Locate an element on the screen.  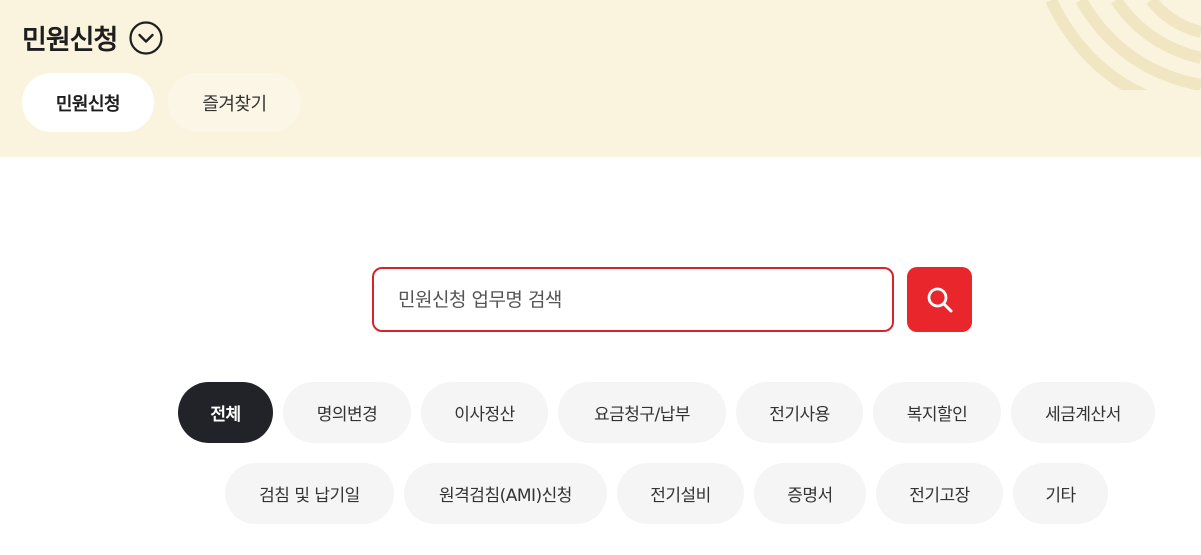
category-chip: 증명서 is located at coordinates (810, 493).